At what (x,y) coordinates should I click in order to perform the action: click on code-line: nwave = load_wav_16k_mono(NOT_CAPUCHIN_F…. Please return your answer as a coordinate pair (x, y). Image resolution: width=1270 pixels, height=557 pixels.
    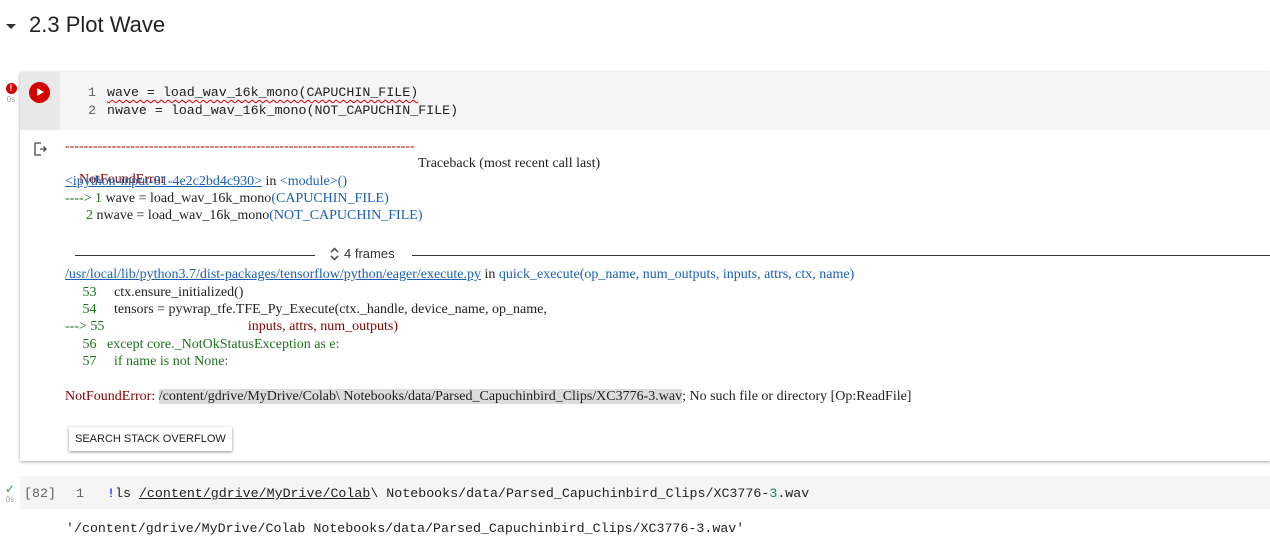
    Looking at the image, I should click on (283, 110).